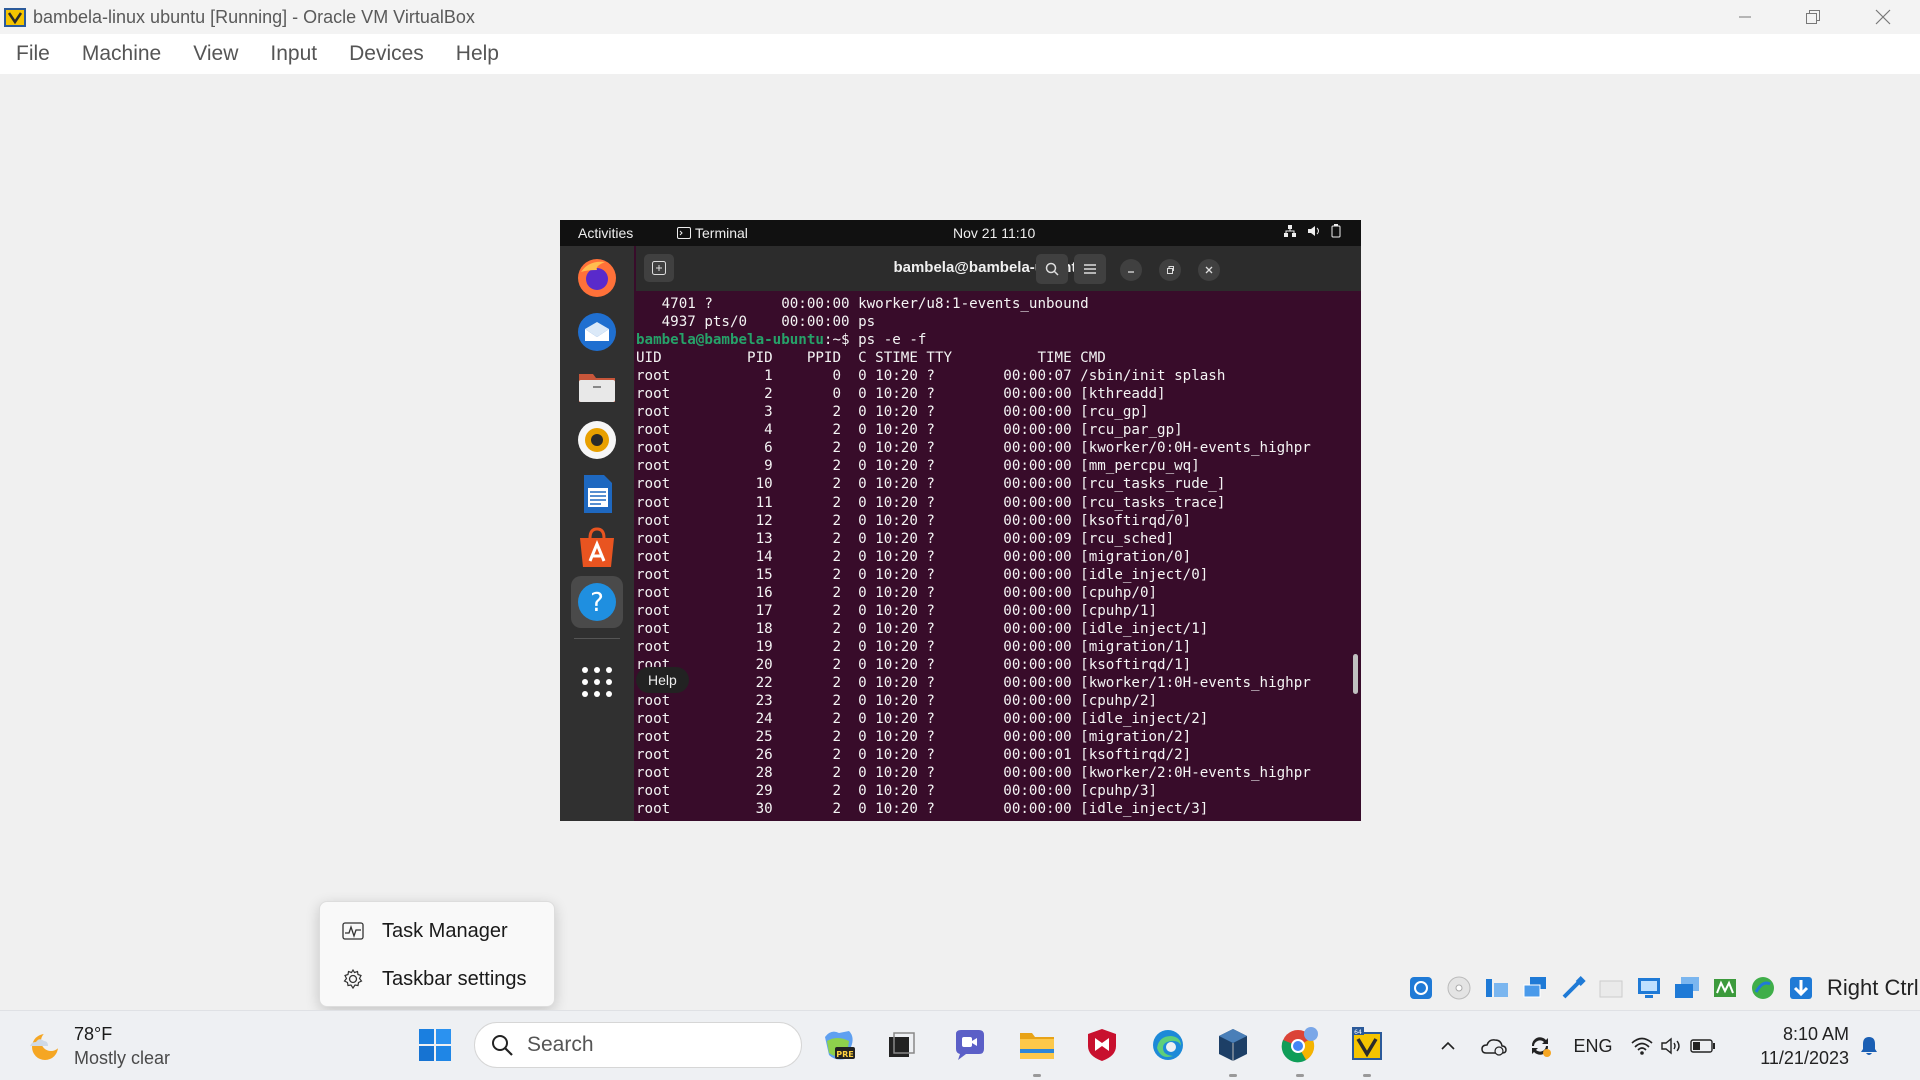  I want to click on down-arrow-icon, so click(1801, 988).